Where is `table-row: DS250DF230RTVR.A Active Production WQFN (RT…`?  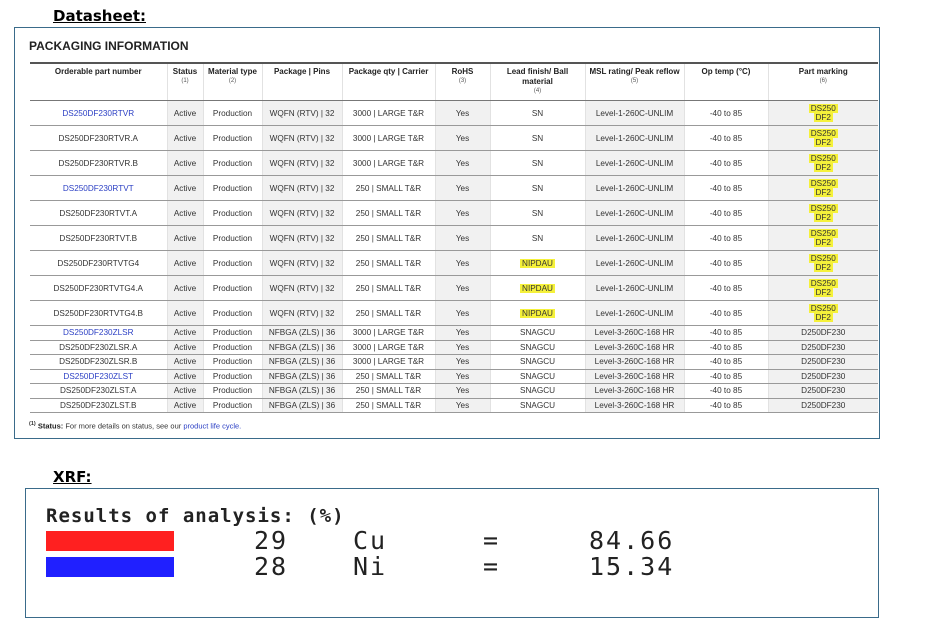
table-row: DS250DF230RTVR.A Active Production WQFN (RT… is located at coordinates (454, 138).